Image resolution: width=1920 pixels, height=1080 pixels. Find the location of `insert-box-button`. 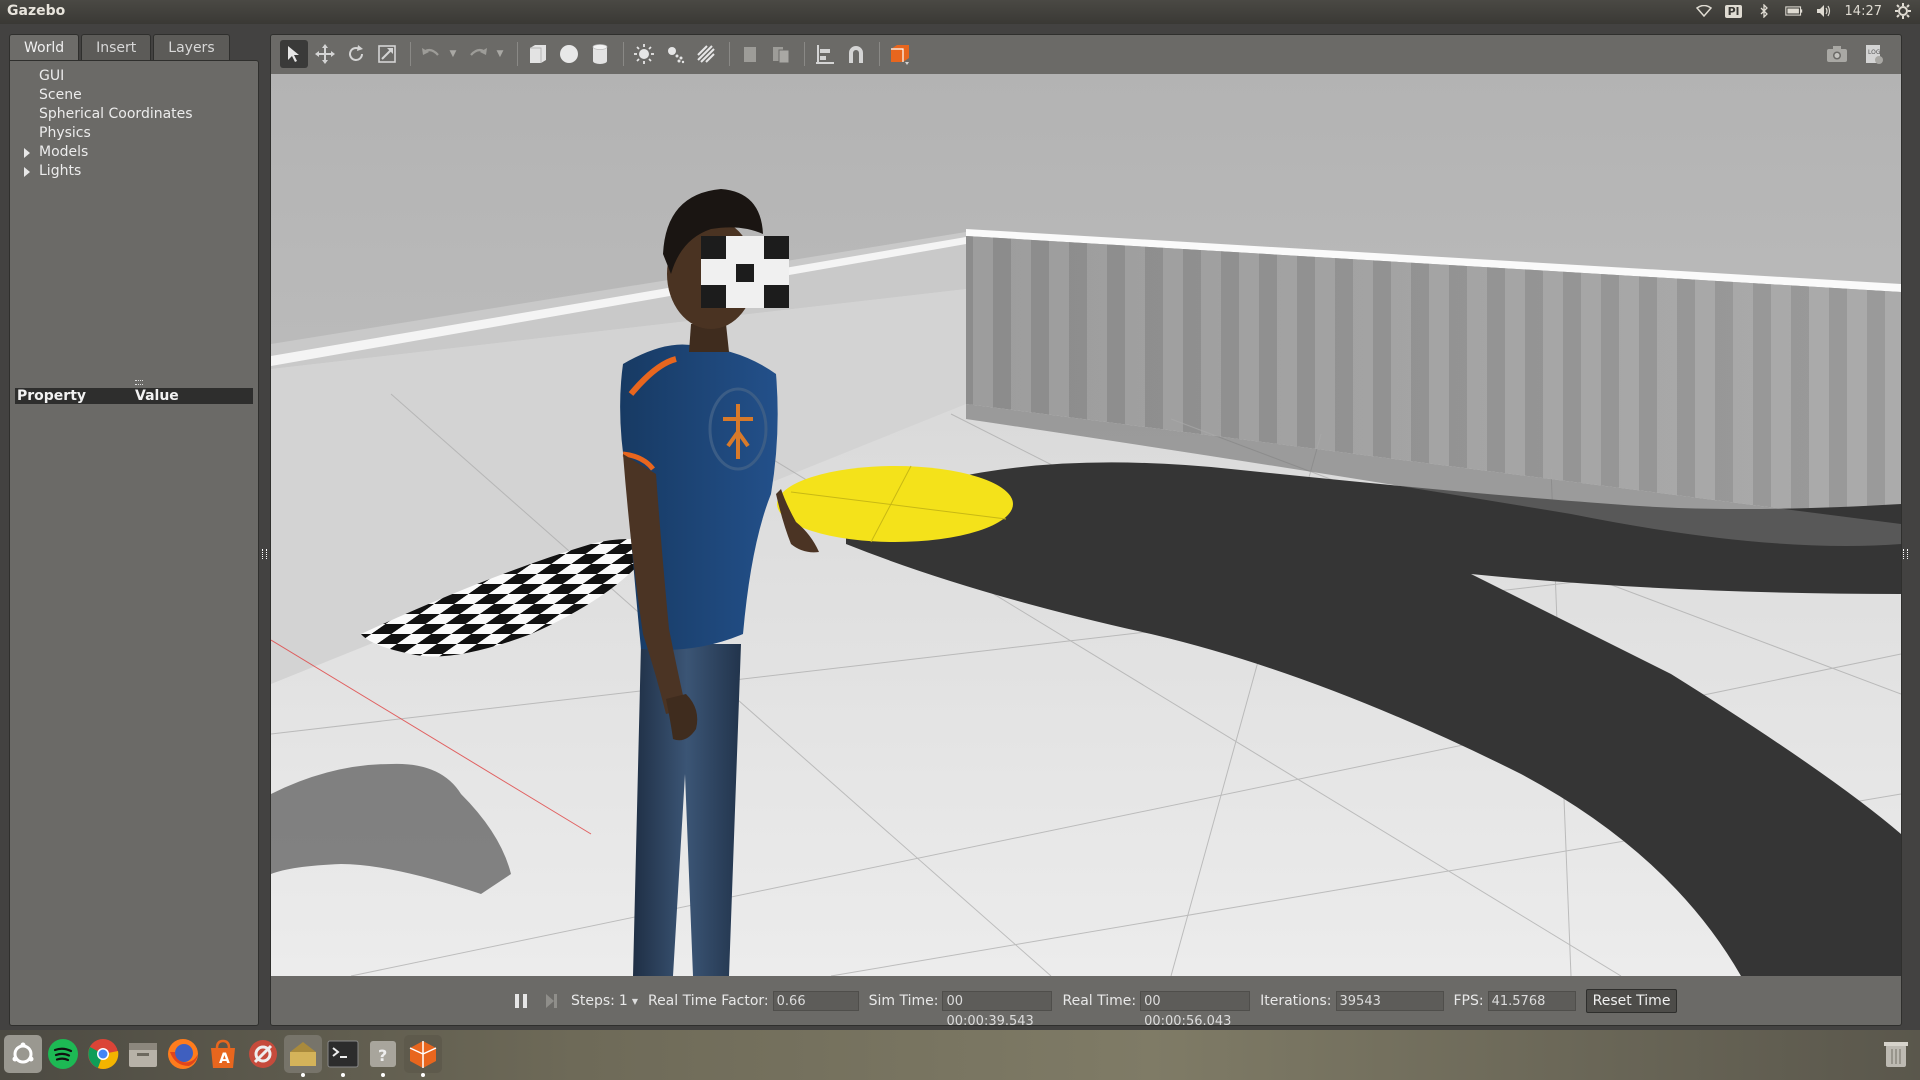

insert-box-button is located at coordinates (538, 54).